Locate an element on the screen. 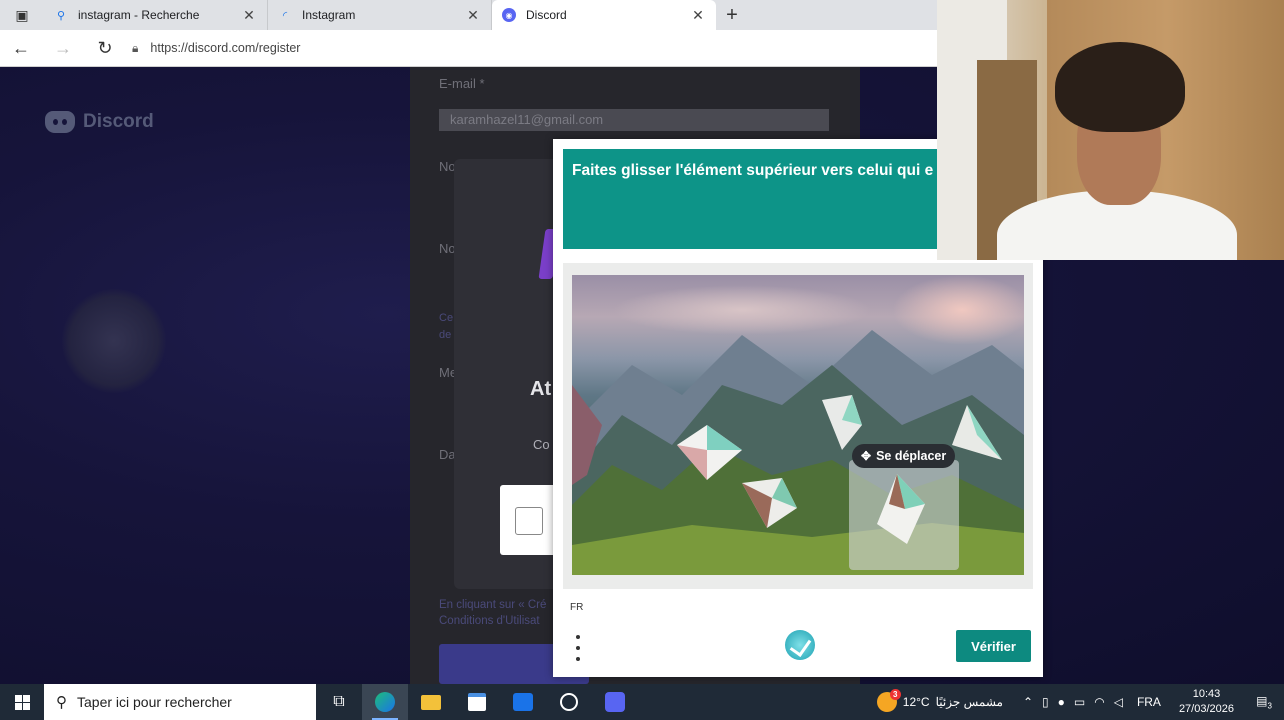 This screenshot has width=1284, height=720. taskbar-search: ⚲ Taper ici pour rechercher is located at coordinates (180, 702).